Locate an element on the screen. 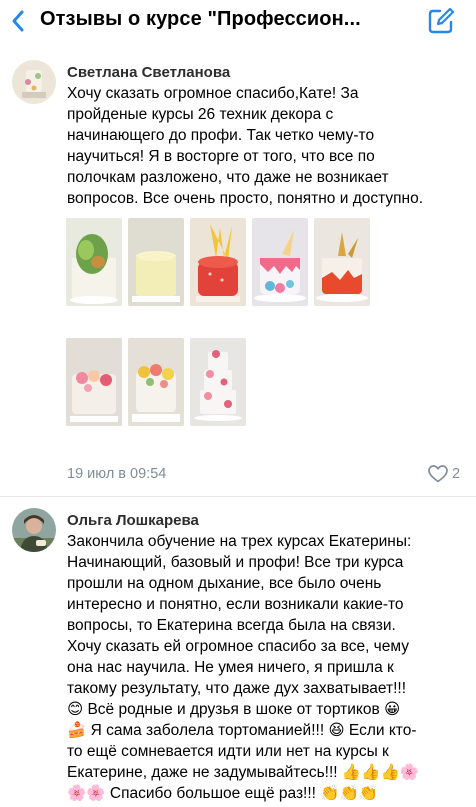 The height and width of the screenshot is (807, 476). like-count: 2 is located at coordinates (456, 474).